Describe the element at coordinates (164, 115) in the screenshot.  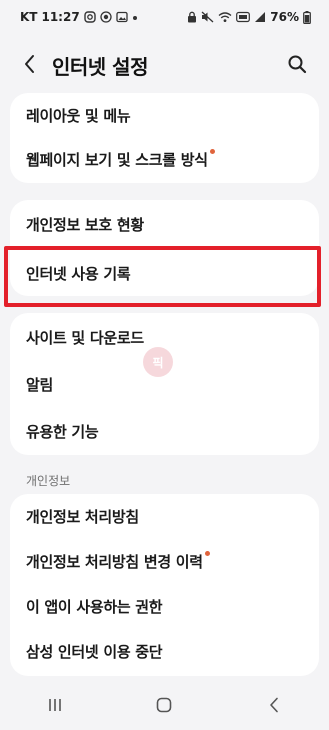
I see `layout-and-menu-item: 레이아웃 및 메뉴` at that location.